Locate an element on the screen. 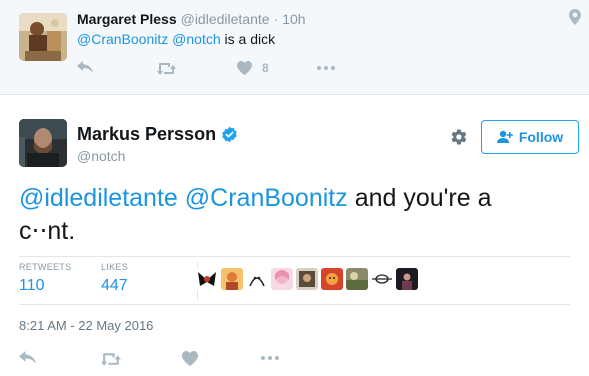 This screenshot has height=376, width=589. retweets-label: RETWEETS is located at coordinates (45, 267).